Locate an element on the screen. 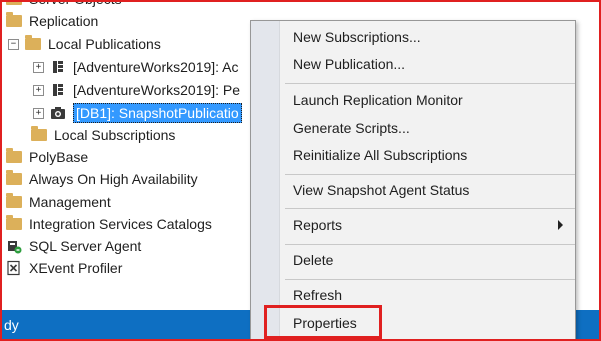 The image size is (601, 341). tree-item-label: Replication is located at coordinates (64, 21).